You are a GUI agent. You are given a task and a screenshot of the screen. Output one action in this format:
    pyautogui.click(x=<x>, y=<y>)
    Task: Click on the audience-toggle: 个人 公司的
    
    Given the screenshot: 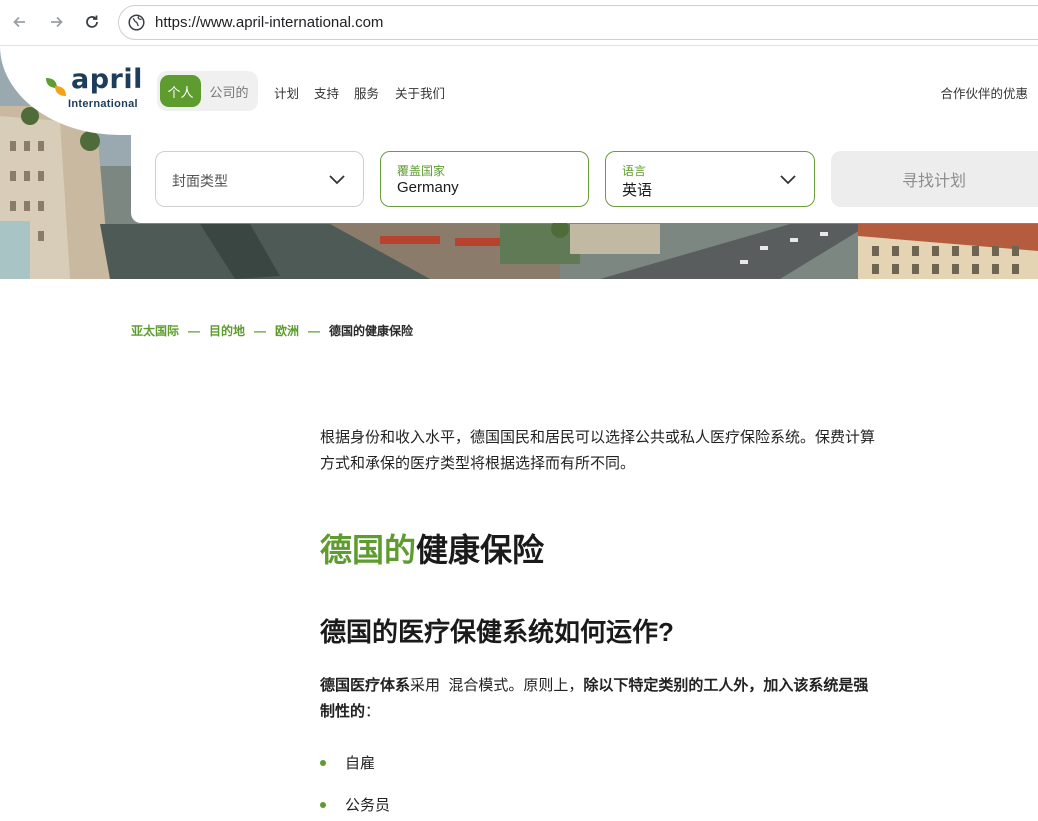 What is the action you would take?
    pyautogui.click(x=207, y=91)
    